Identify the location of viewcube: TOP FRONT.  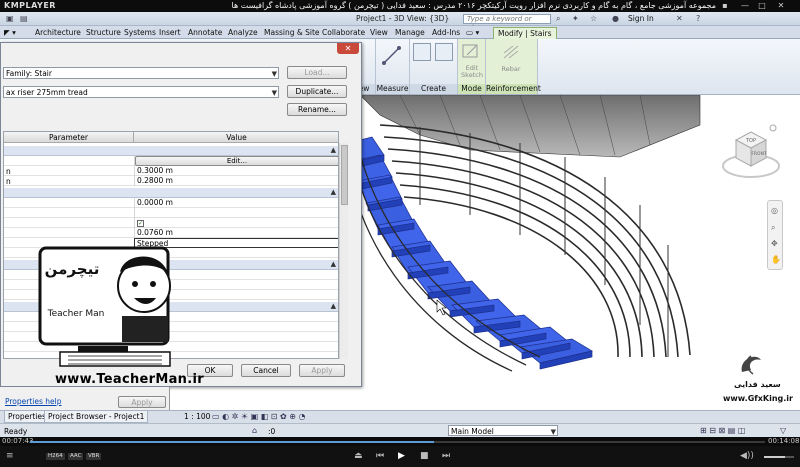
(751, 153).